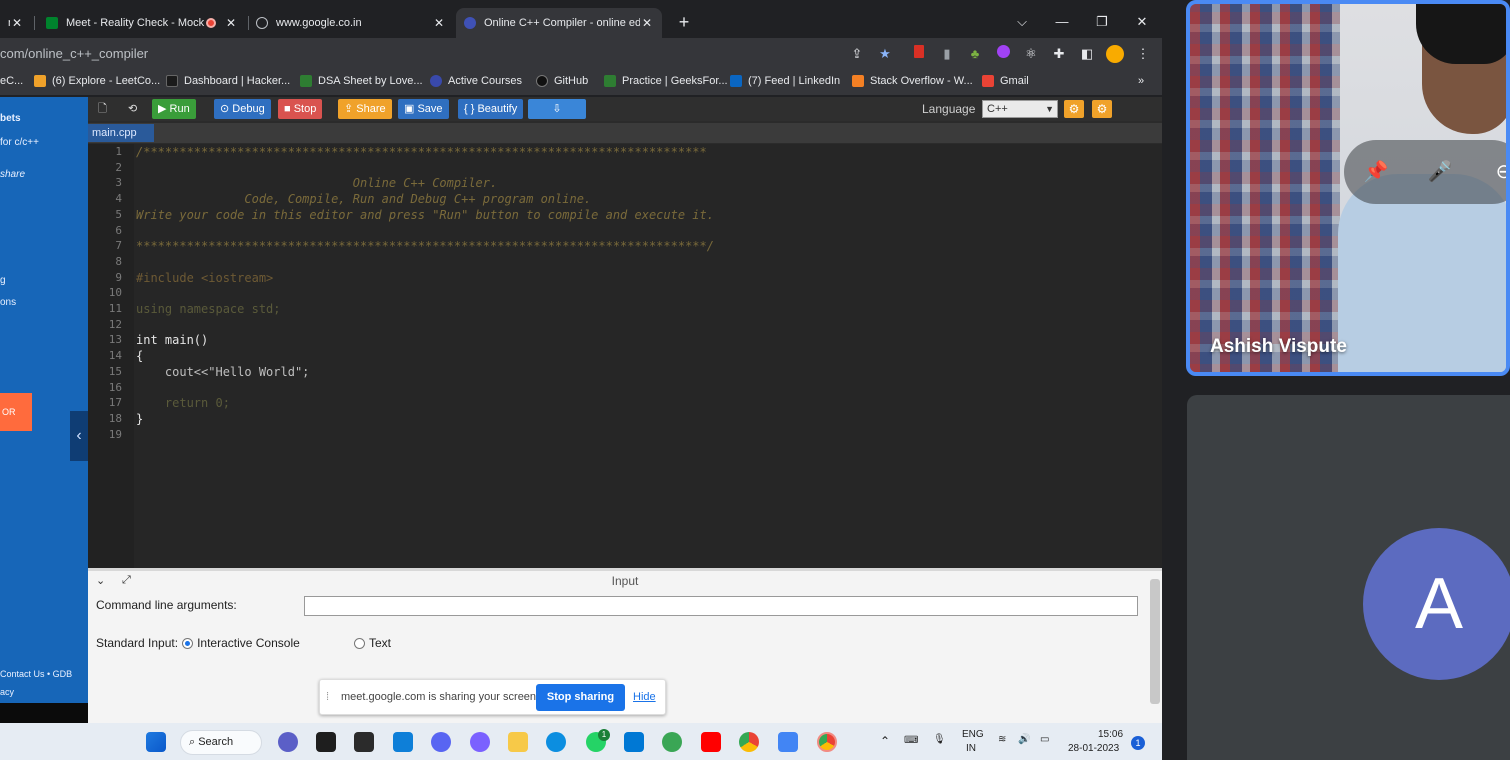 The height and width of the screenshot is (760, 1510). Describe the element at coordinates (326, 742) in the screenshot. I see `terminal-icon` at that location.